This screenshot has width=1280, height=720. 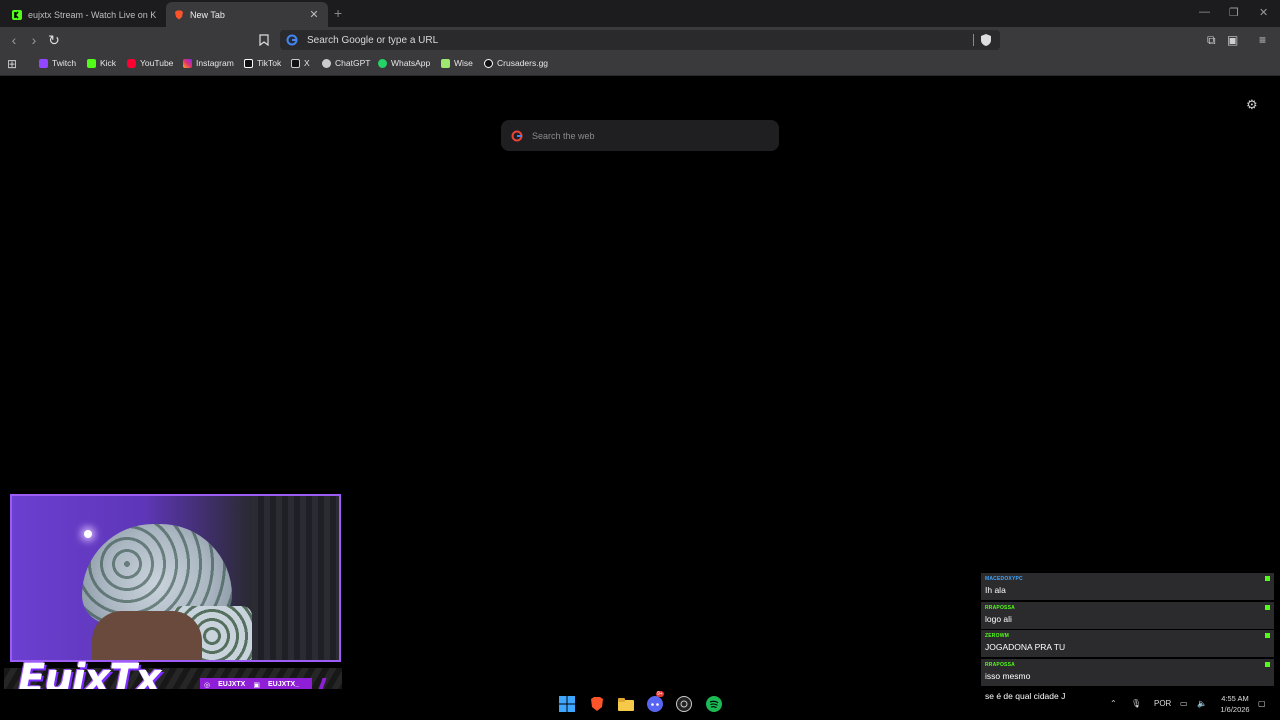 What do you see at coordinates (147, 635) in the screenshot?
I see `webcam-face` at bounding box center [147, 635].